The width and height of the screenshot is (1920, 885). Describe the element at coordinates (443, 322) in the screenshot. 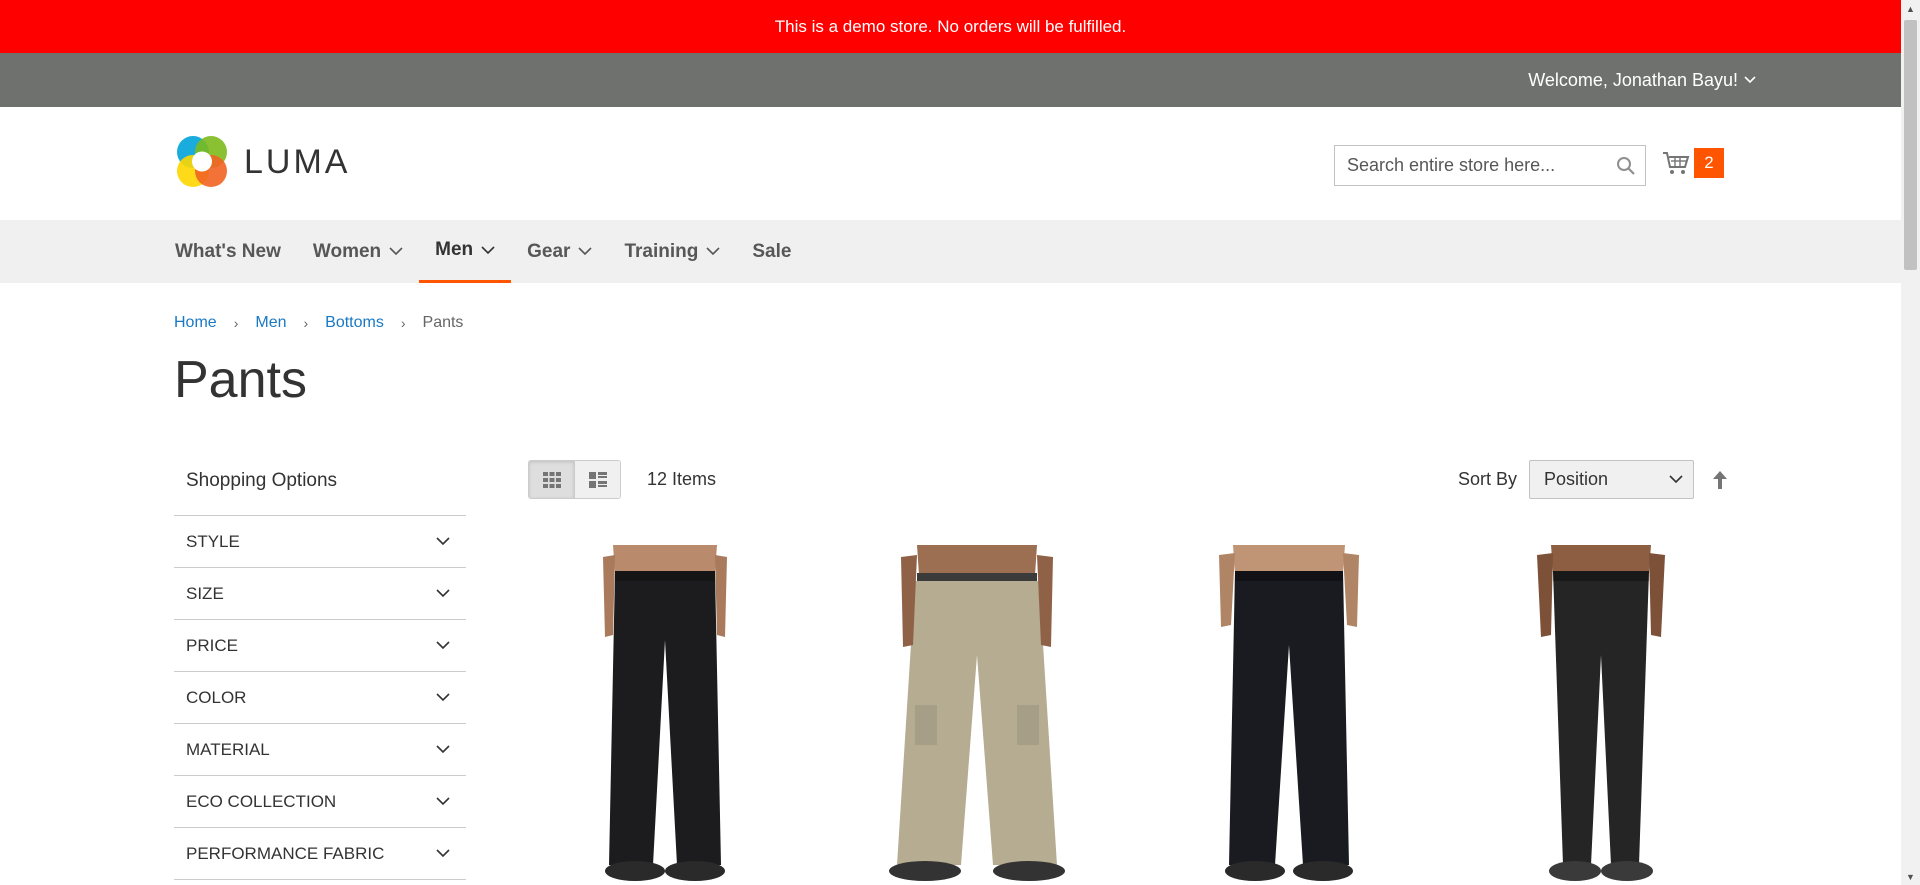

I see `breadcrumb-current: Pants` at that location.